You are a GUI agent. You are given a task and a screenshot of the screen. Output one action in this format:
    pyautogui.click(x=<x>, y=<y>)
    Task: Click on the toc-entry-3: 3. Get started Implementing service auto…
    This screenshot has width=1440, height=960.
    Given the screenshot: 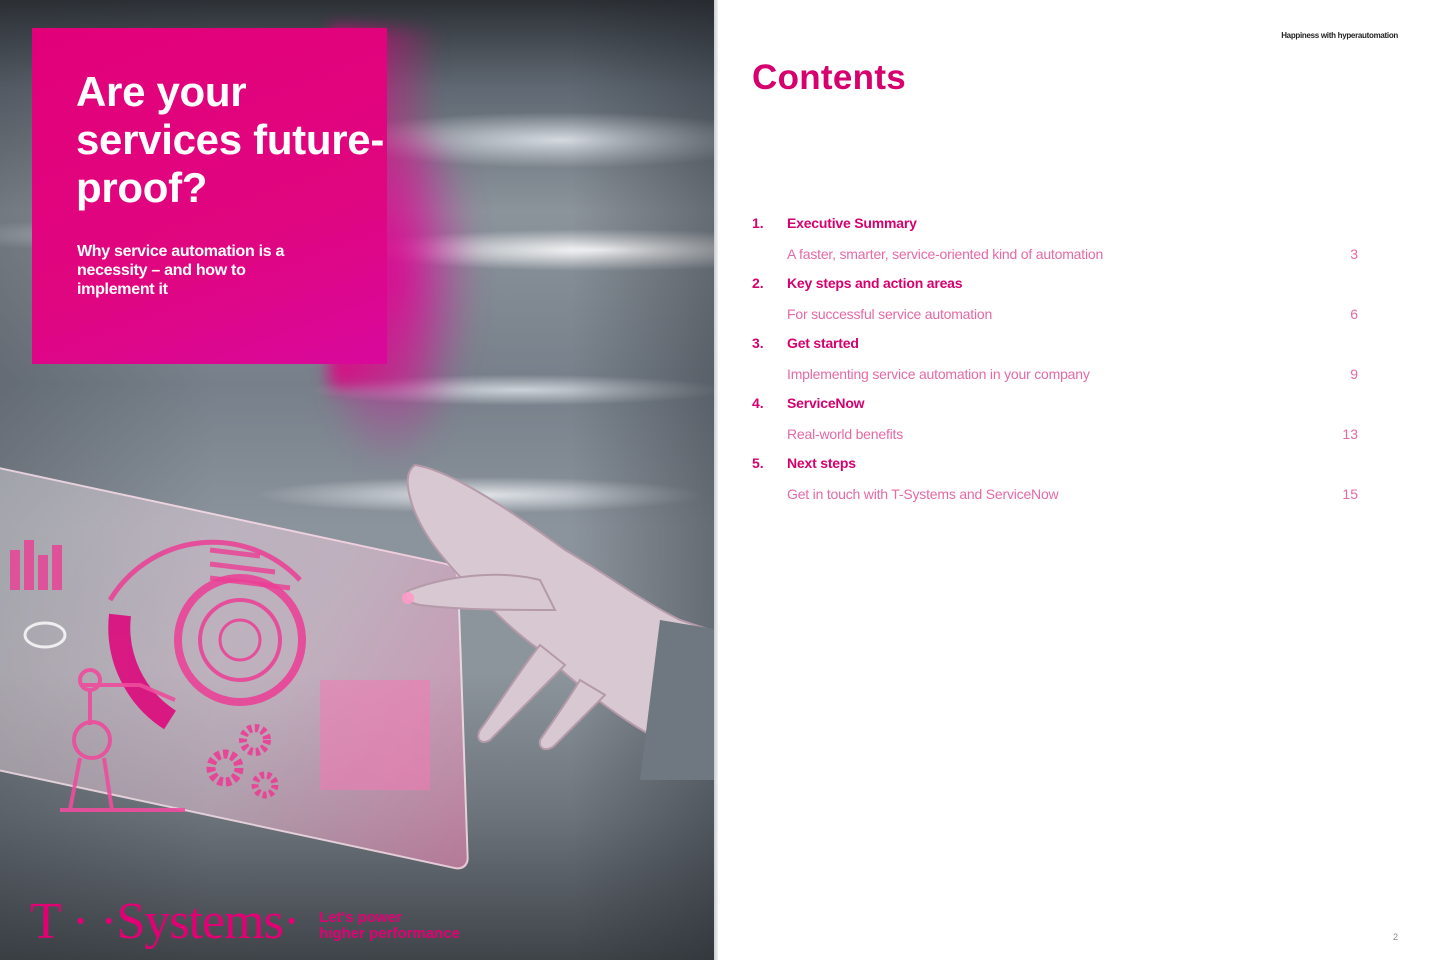 What is the action you would take?
    pyautogui.click(x=1055, y=360)
    